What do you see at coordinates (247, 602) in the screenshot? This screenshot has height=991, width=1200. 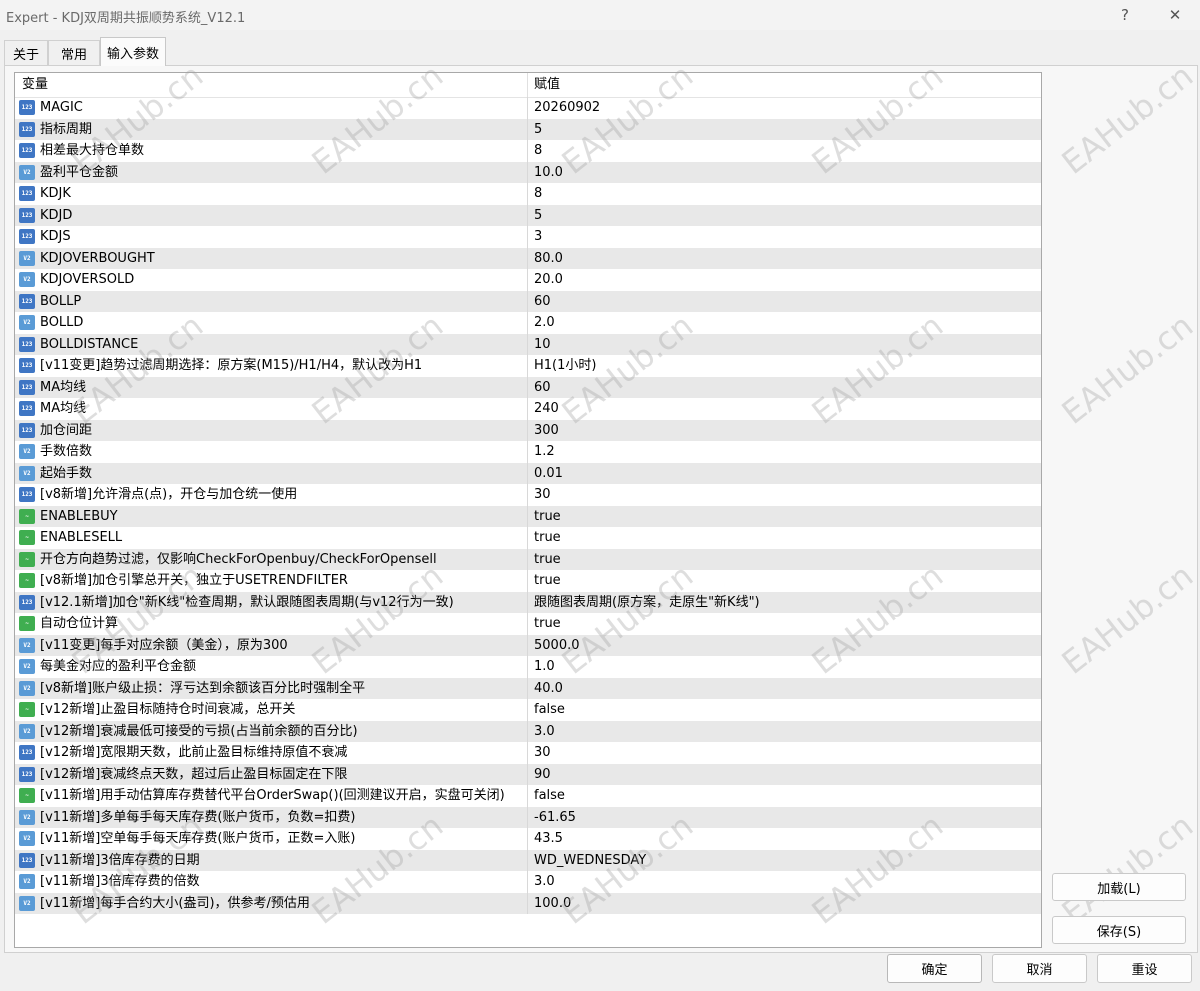 I see `variable-name: [v12.1新增]加仓"新K线"检查周期，默认跟随图表周期(与v12行为一致)` at bounding box center [247, 602].